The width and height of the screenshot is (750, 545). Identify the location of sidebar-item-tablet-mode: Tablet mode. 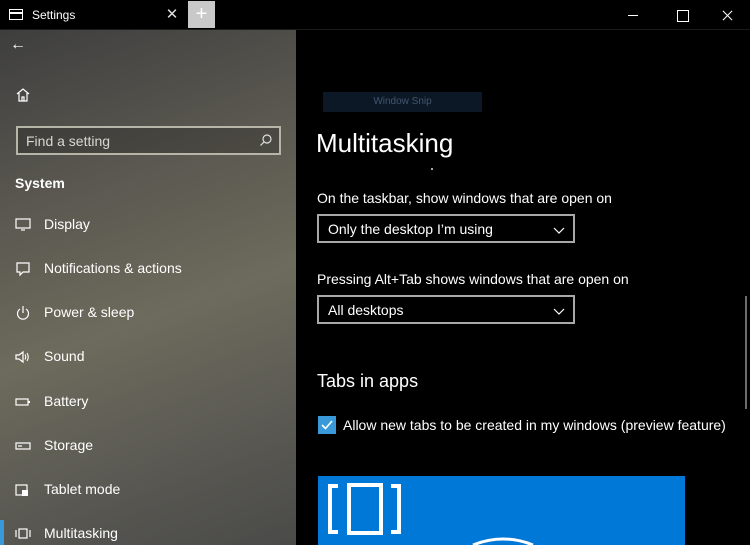
(148, 490).